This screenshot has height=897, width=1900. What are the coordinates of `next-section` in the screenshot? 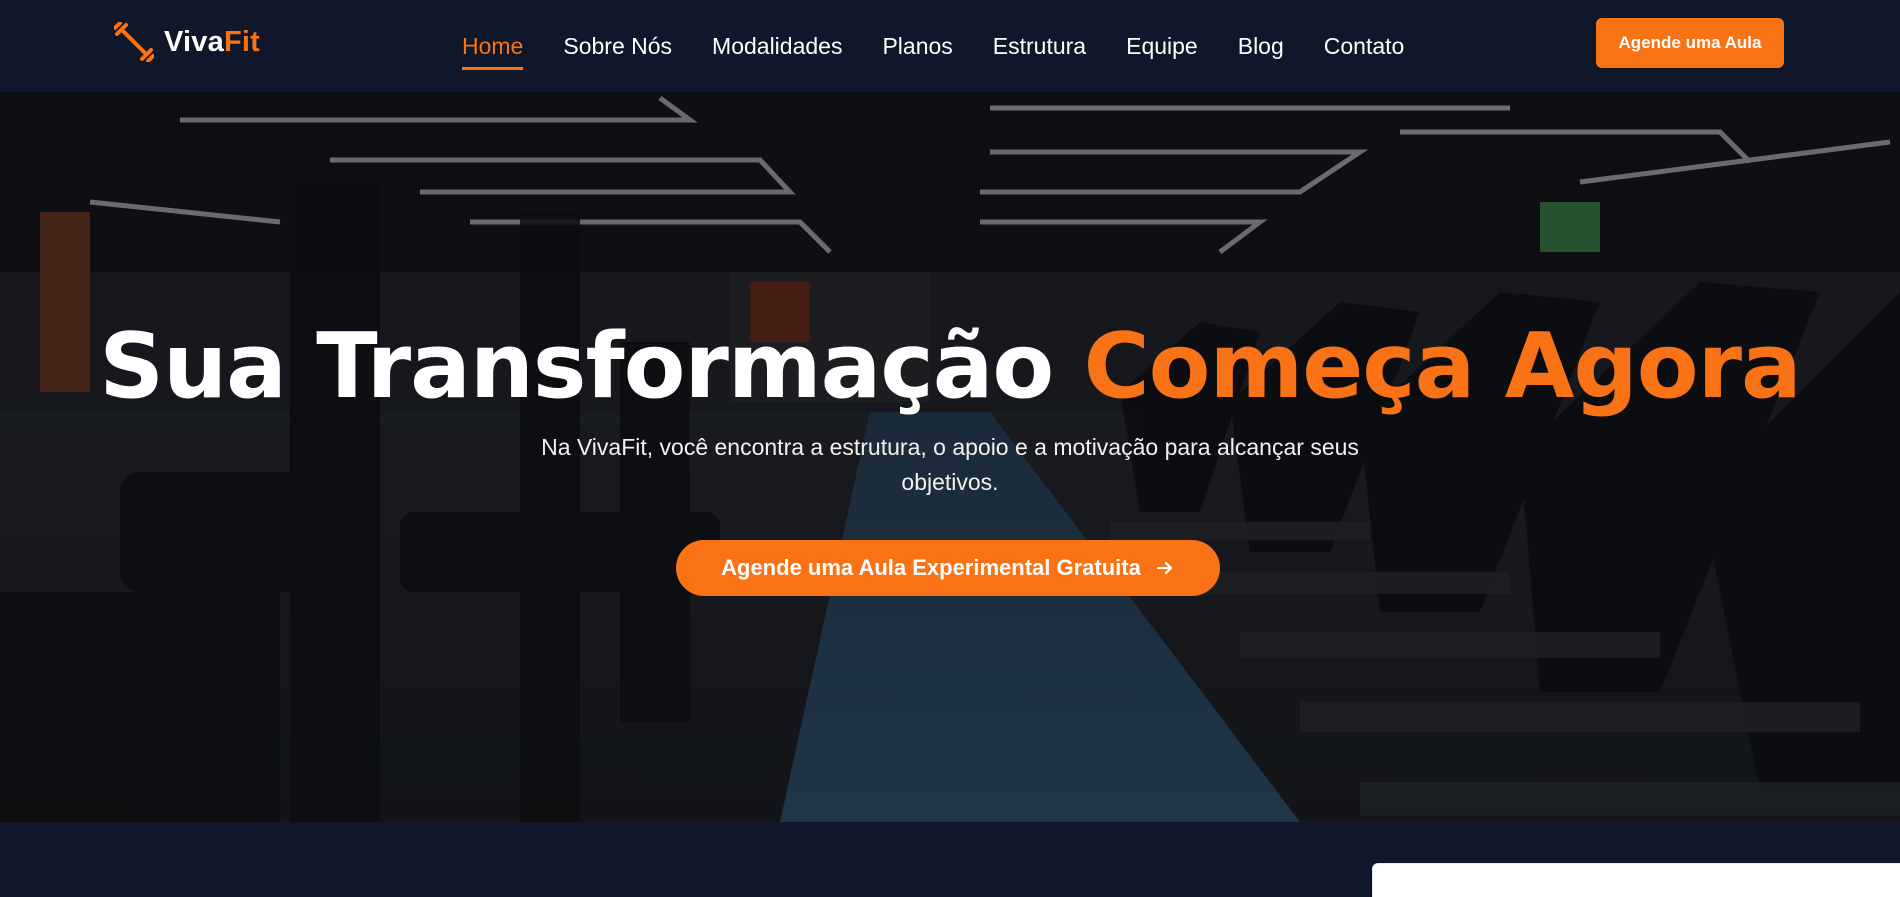 It's located at (950, 859).